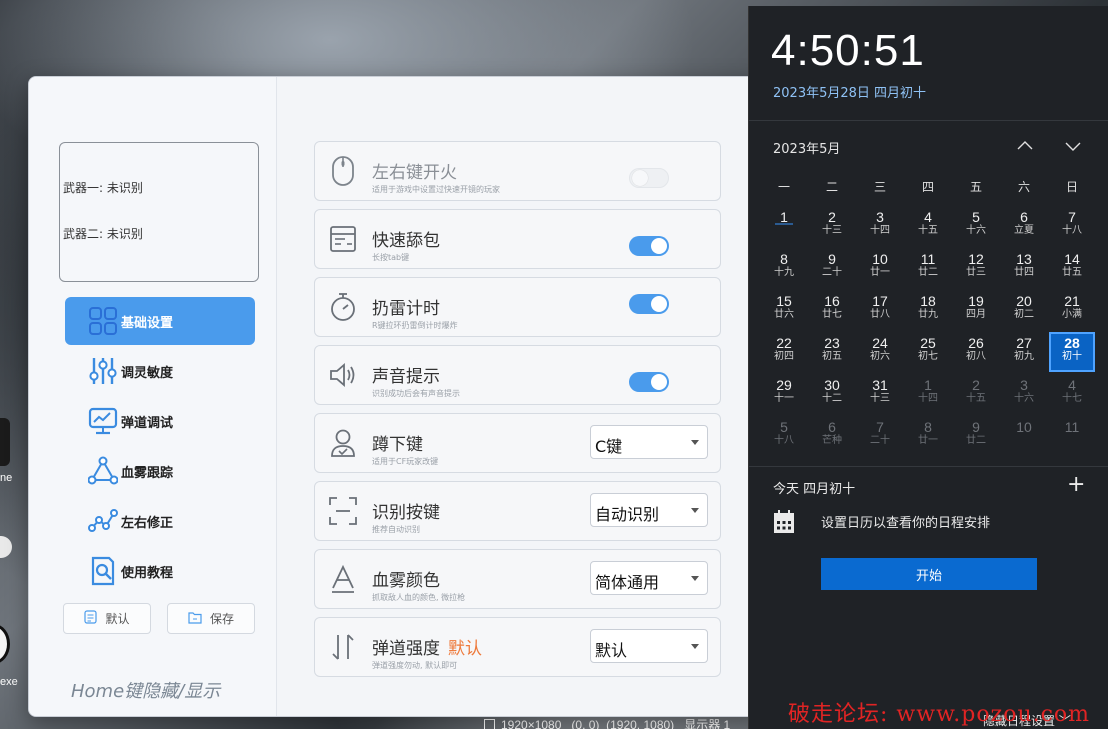 The image size is (1108, 729). I want to click on weapon-status-box: 武器一: 未识别 武器二: 未识别, so click(159, 212).